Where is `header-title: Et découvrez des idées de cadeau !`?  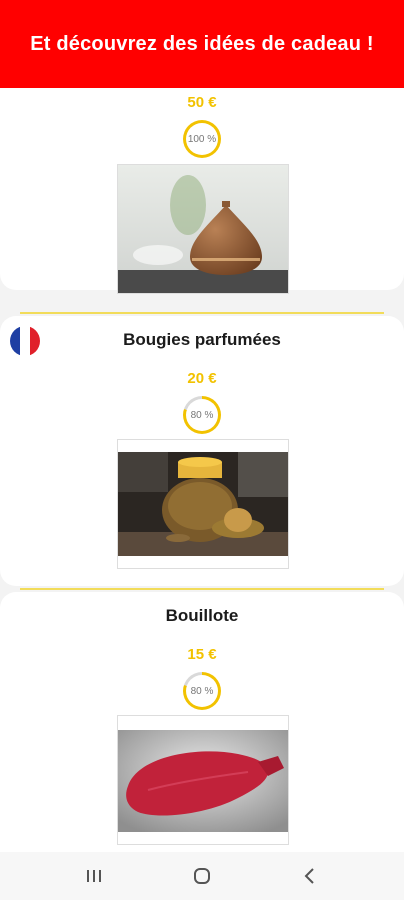
header-title: Et découvrez des idées de cadeau ! is located at coordinates (202, 43).